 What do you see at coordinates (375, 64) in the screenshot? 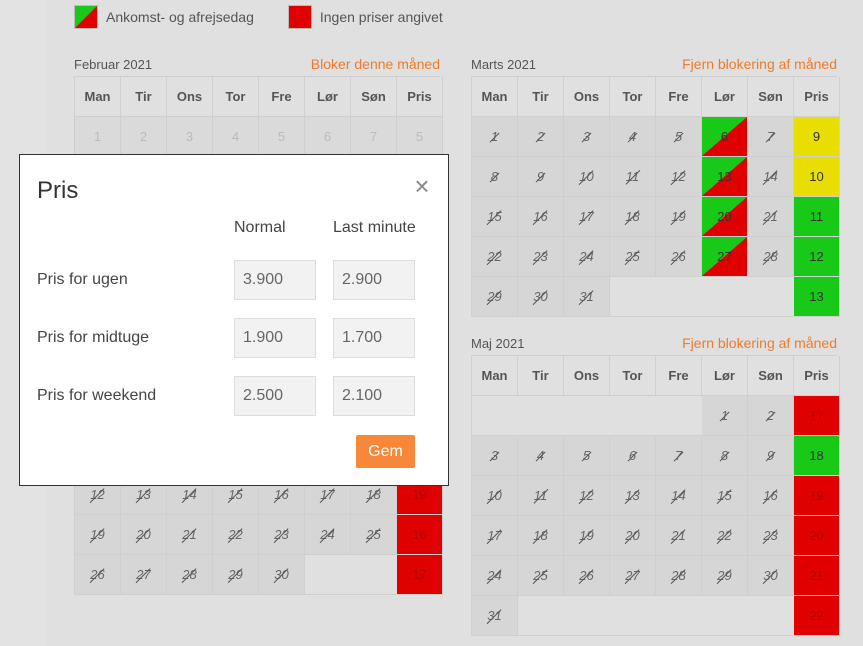
I see `block-month-link: Bloker denne måned` at bounding box center [375, 64].